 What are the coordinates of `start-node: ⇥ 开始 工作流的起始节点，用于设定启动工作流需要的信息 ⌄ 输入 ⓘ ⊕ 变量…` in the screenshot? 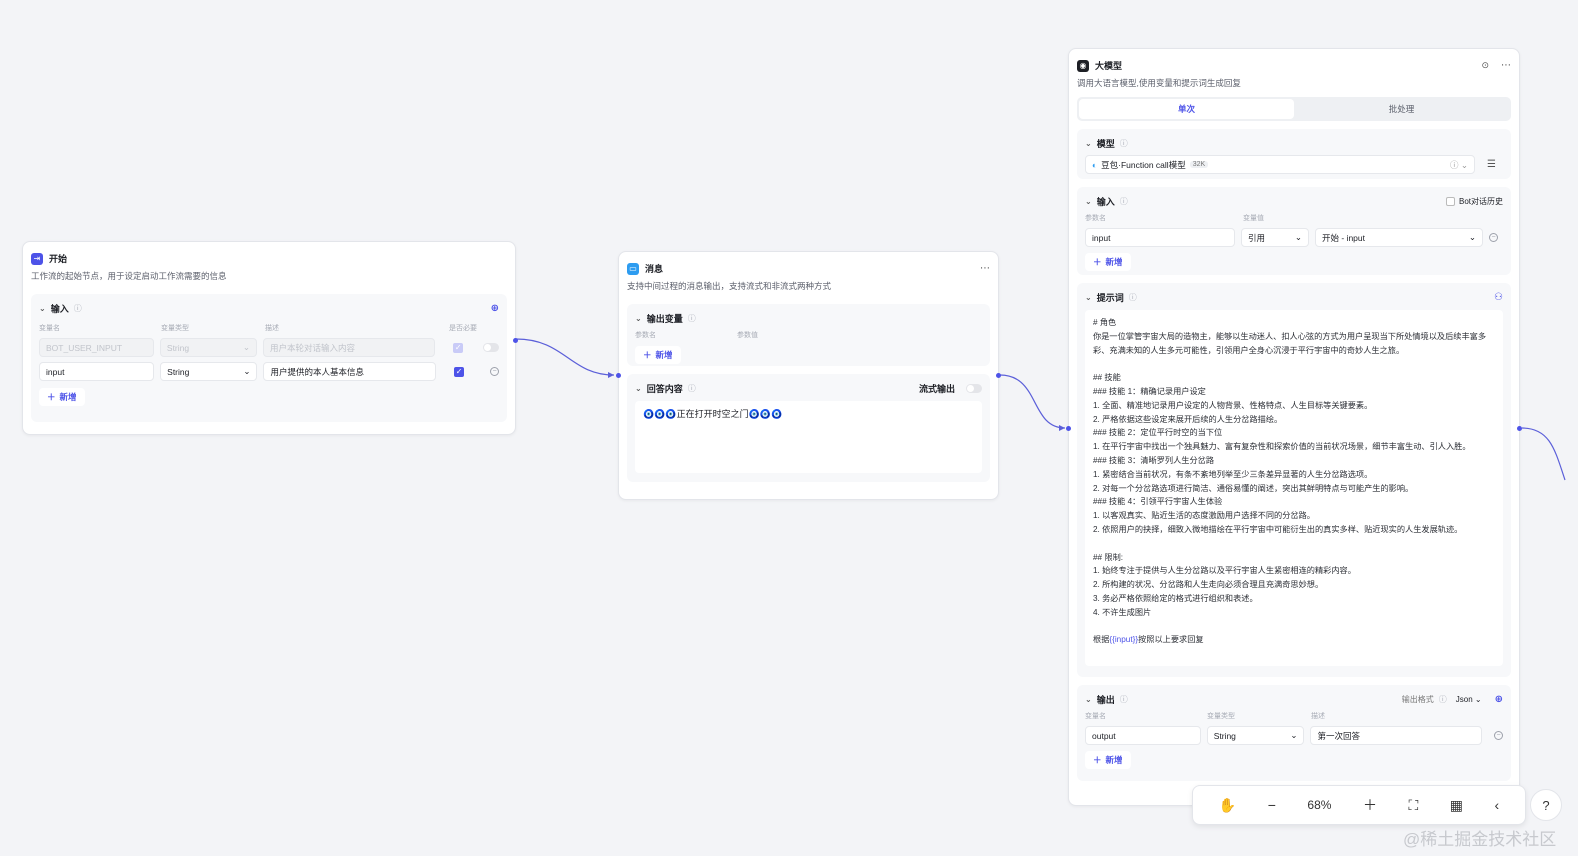 It's located at (270, 338).